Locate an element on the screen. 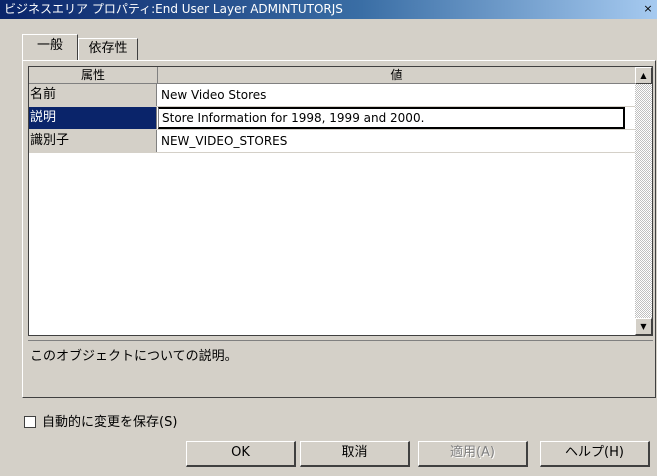 The height and width of the screenshot is (476, 657). table-row: 識別子 NEW_VIDEO_STORES is located at coordinates (332, 141).